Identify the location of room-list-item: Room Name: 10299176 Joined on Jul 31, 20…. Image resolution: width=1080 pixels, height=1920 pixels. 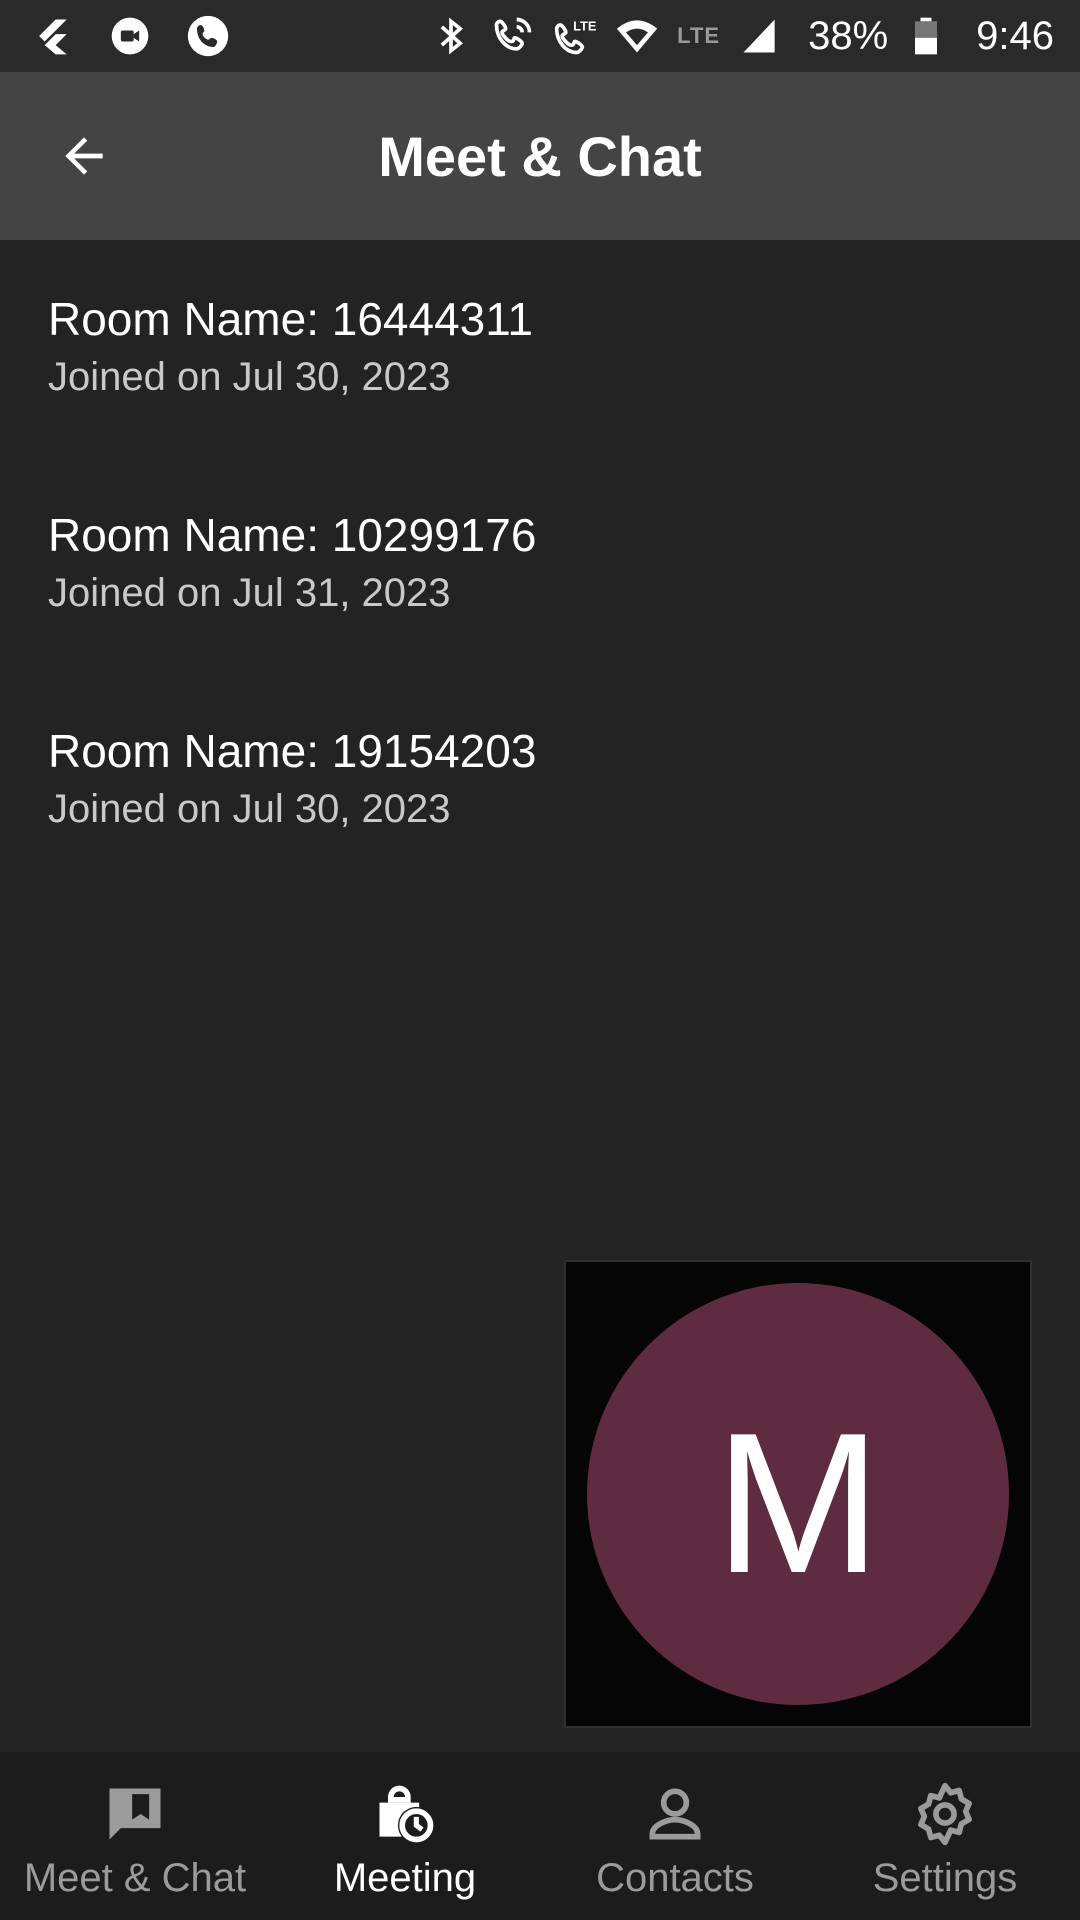
(540, 564).